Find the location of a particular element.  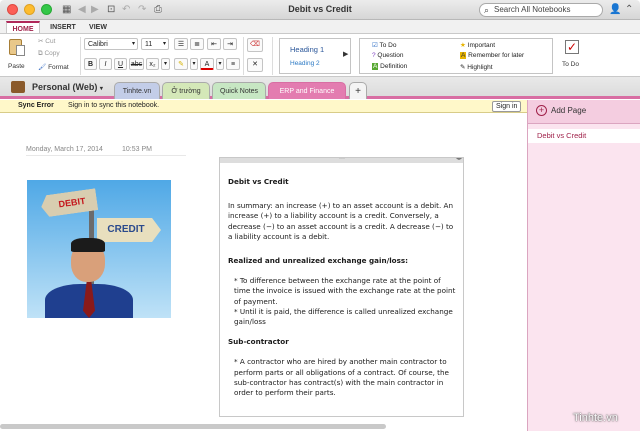

font-color-icon: A is located at coordinates (207, 64).